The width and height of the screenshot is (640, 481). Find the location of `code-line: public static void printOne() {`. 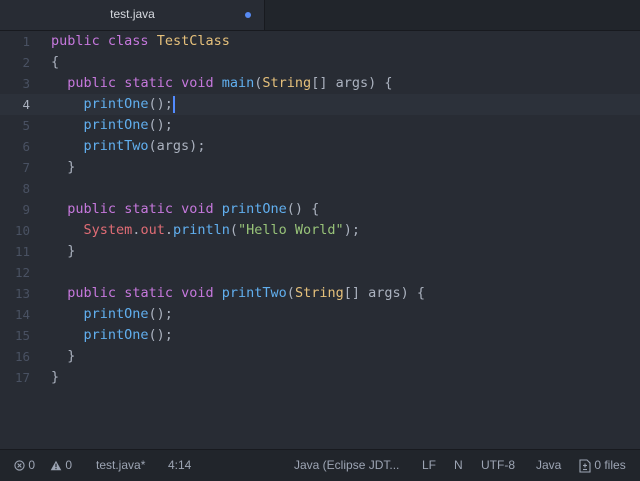

code-line: public static void printOne() { is located at coordinates (185, 209).